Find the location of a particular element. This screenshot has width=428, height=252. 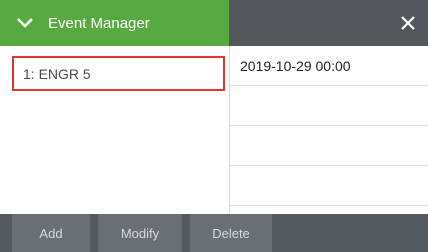

event-manager-title-bar: Event Manager is located at coordinates (114, 23).